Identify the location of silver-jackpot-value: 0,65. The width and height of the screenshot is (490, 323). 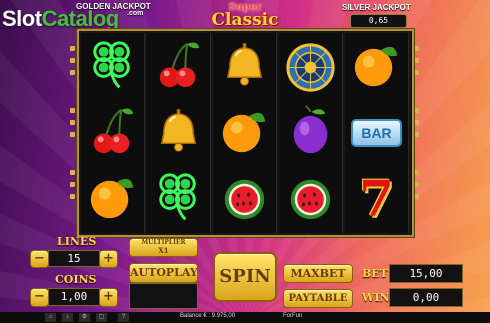
(378, 21).